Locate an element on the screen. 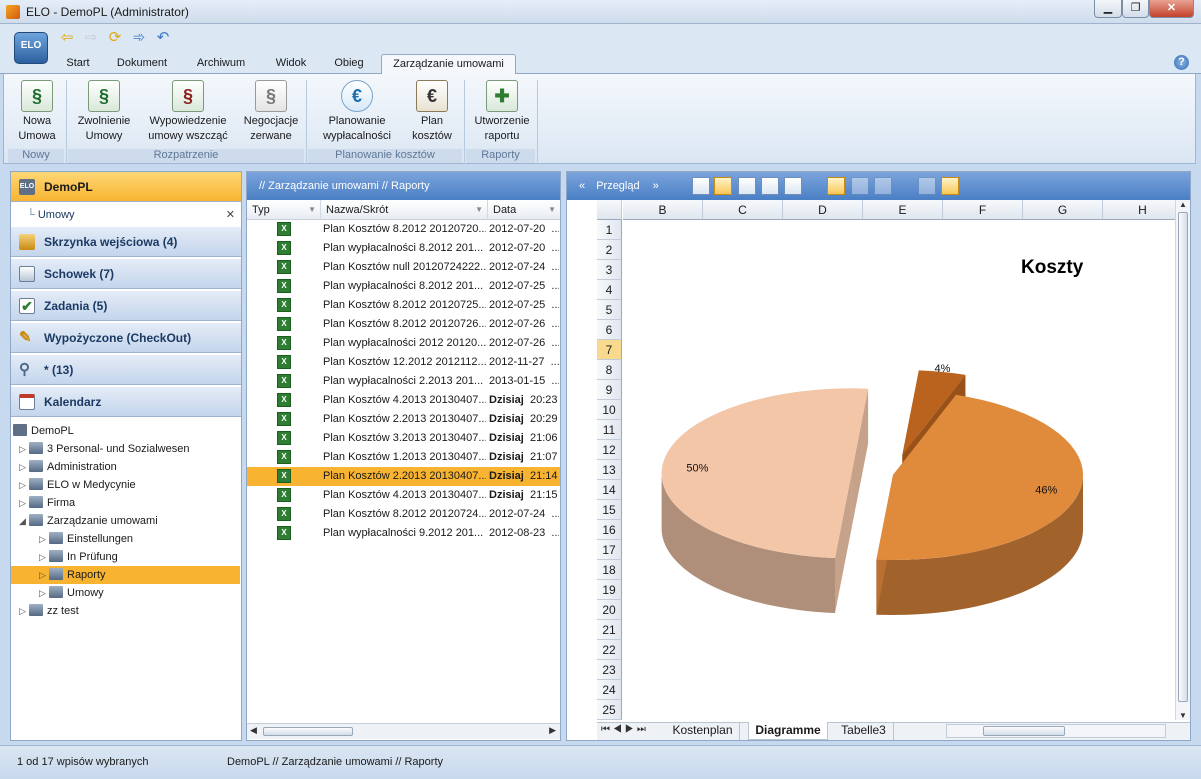 The width and height of the screenshot is (1201, 779). scroll-thumb is located at coordinates (1024, 731).